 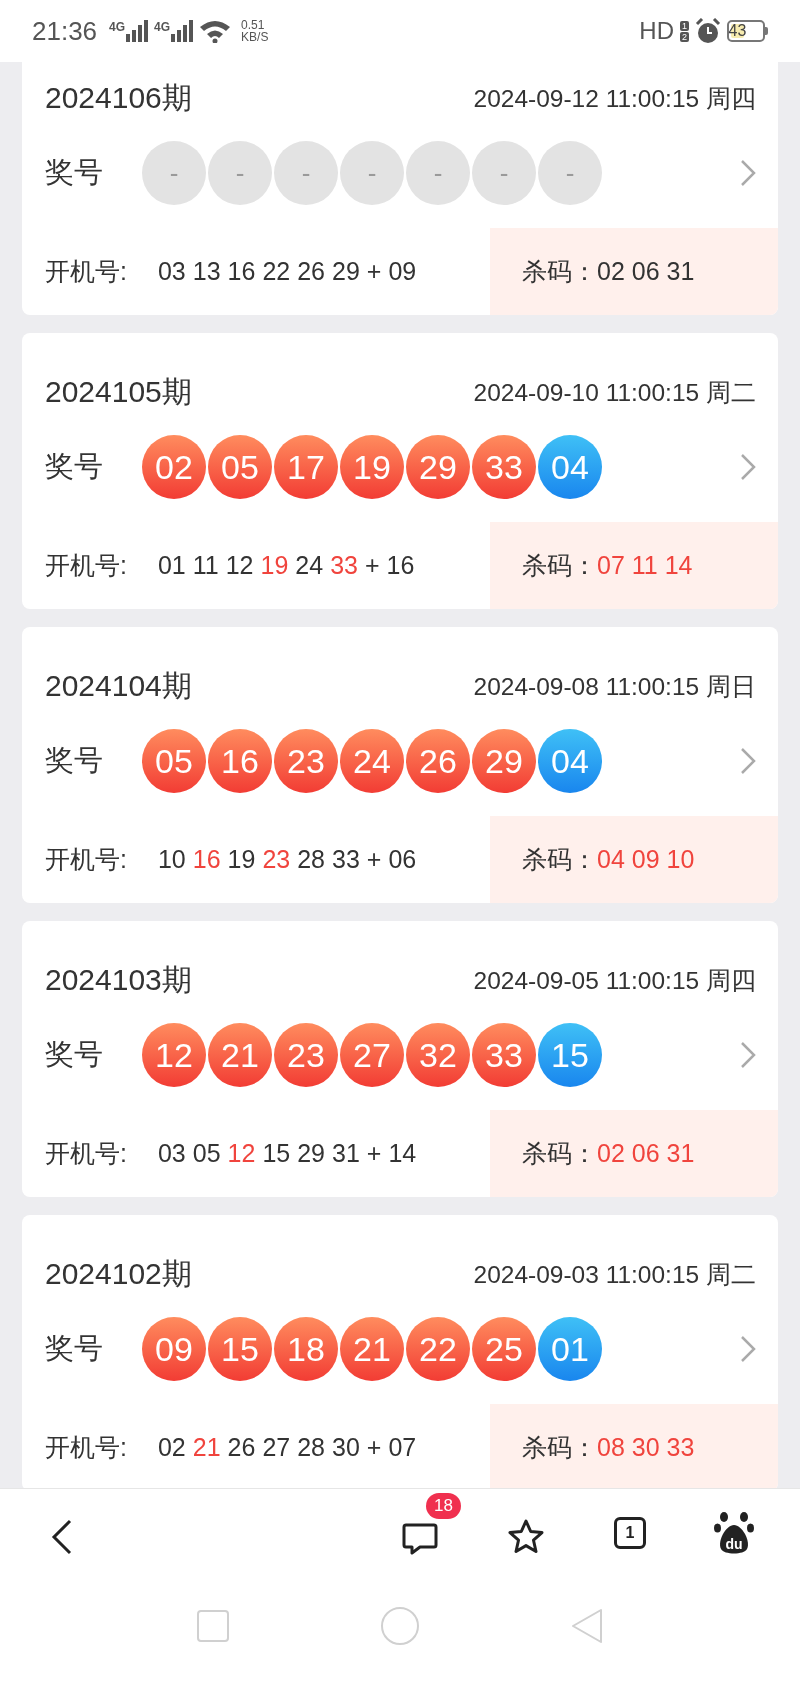 I want to click on machine-number: 06, so click(x=402, y=859).